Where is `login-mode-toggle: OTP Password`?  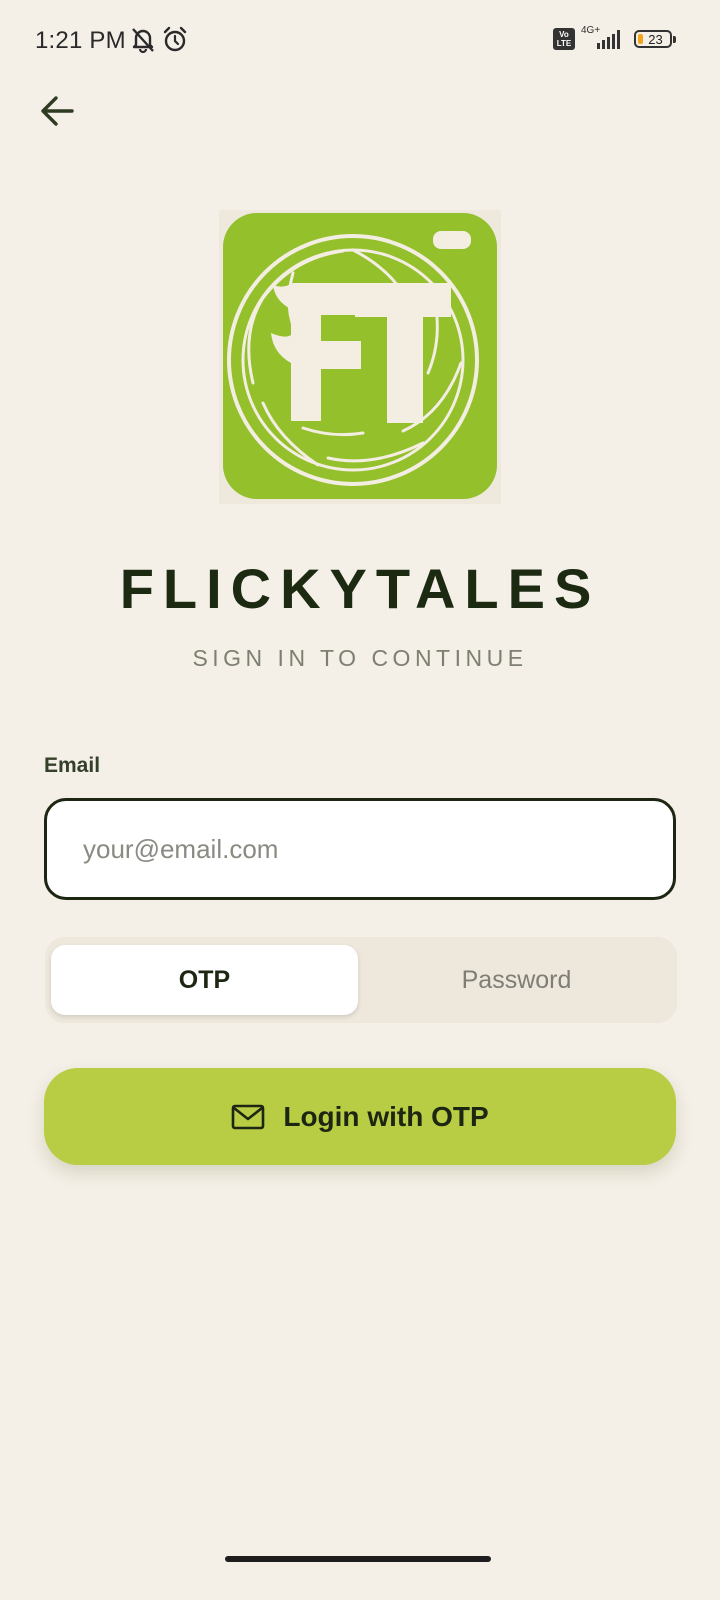 login-mode-toggle: OTP Password is located at coordinates (361, 980).